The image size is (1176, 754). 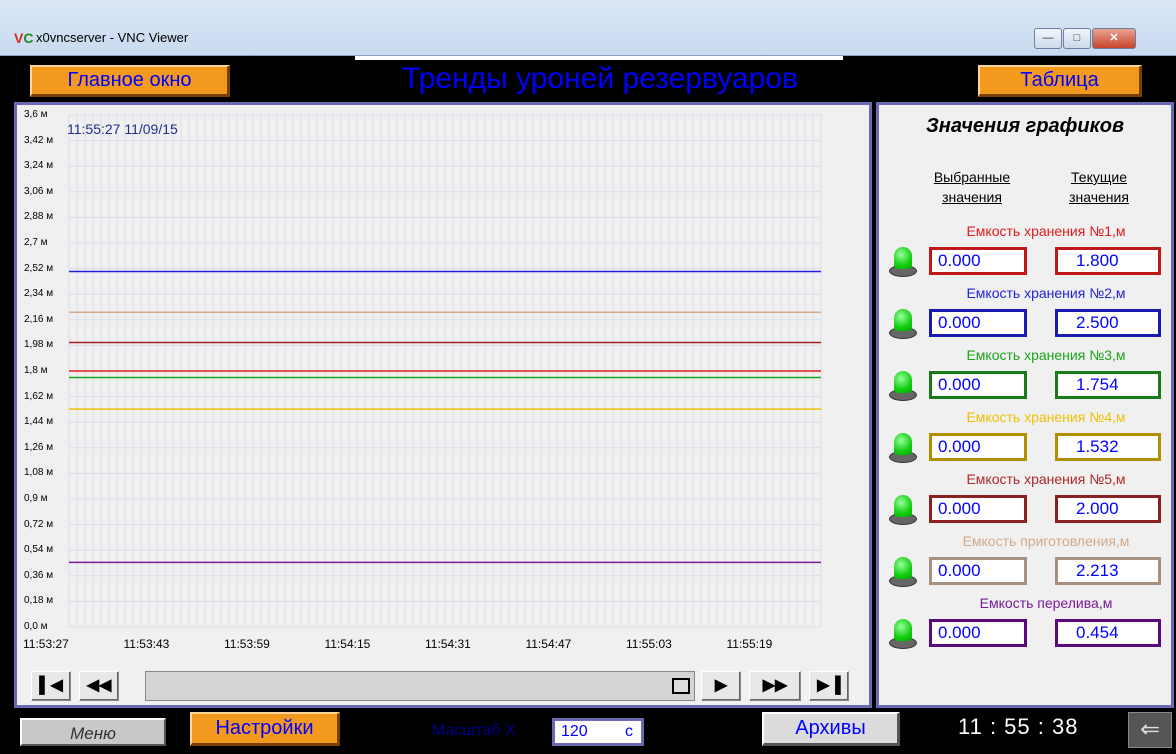 What do you see at coordinates (24, 38) in the screenshot?
I see `vnc-app-icon: VC` at bounding box center [24, 38].